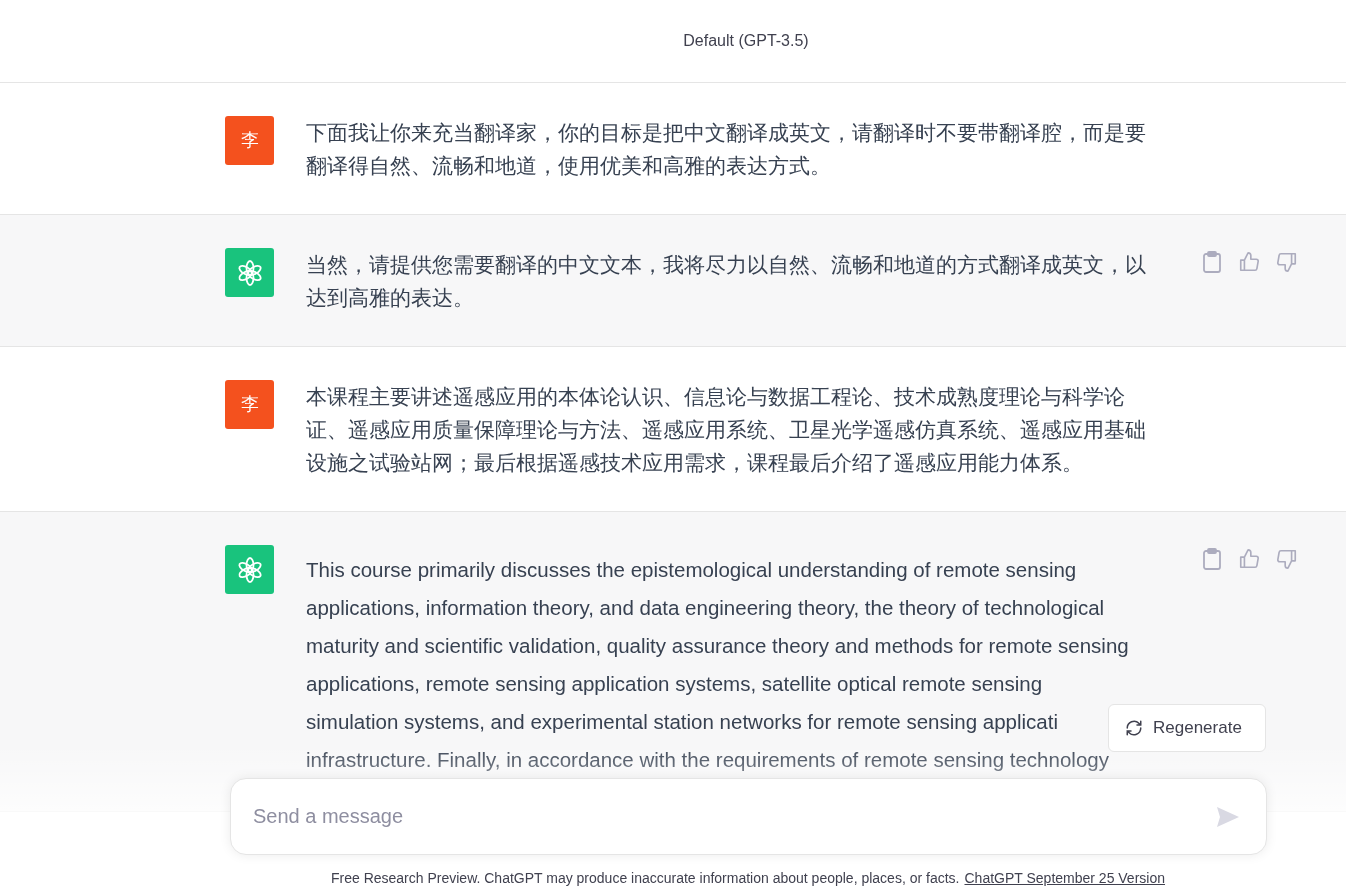 This screenshot has height=894, width=1346. Describe the element at coordinates (726, 133) in the screenshot. I see `message-line: 下面我让你来充当翻译家，你的目标是把中文翻译成英文，请翻译时不要带翻译腔，而是要` at that location.